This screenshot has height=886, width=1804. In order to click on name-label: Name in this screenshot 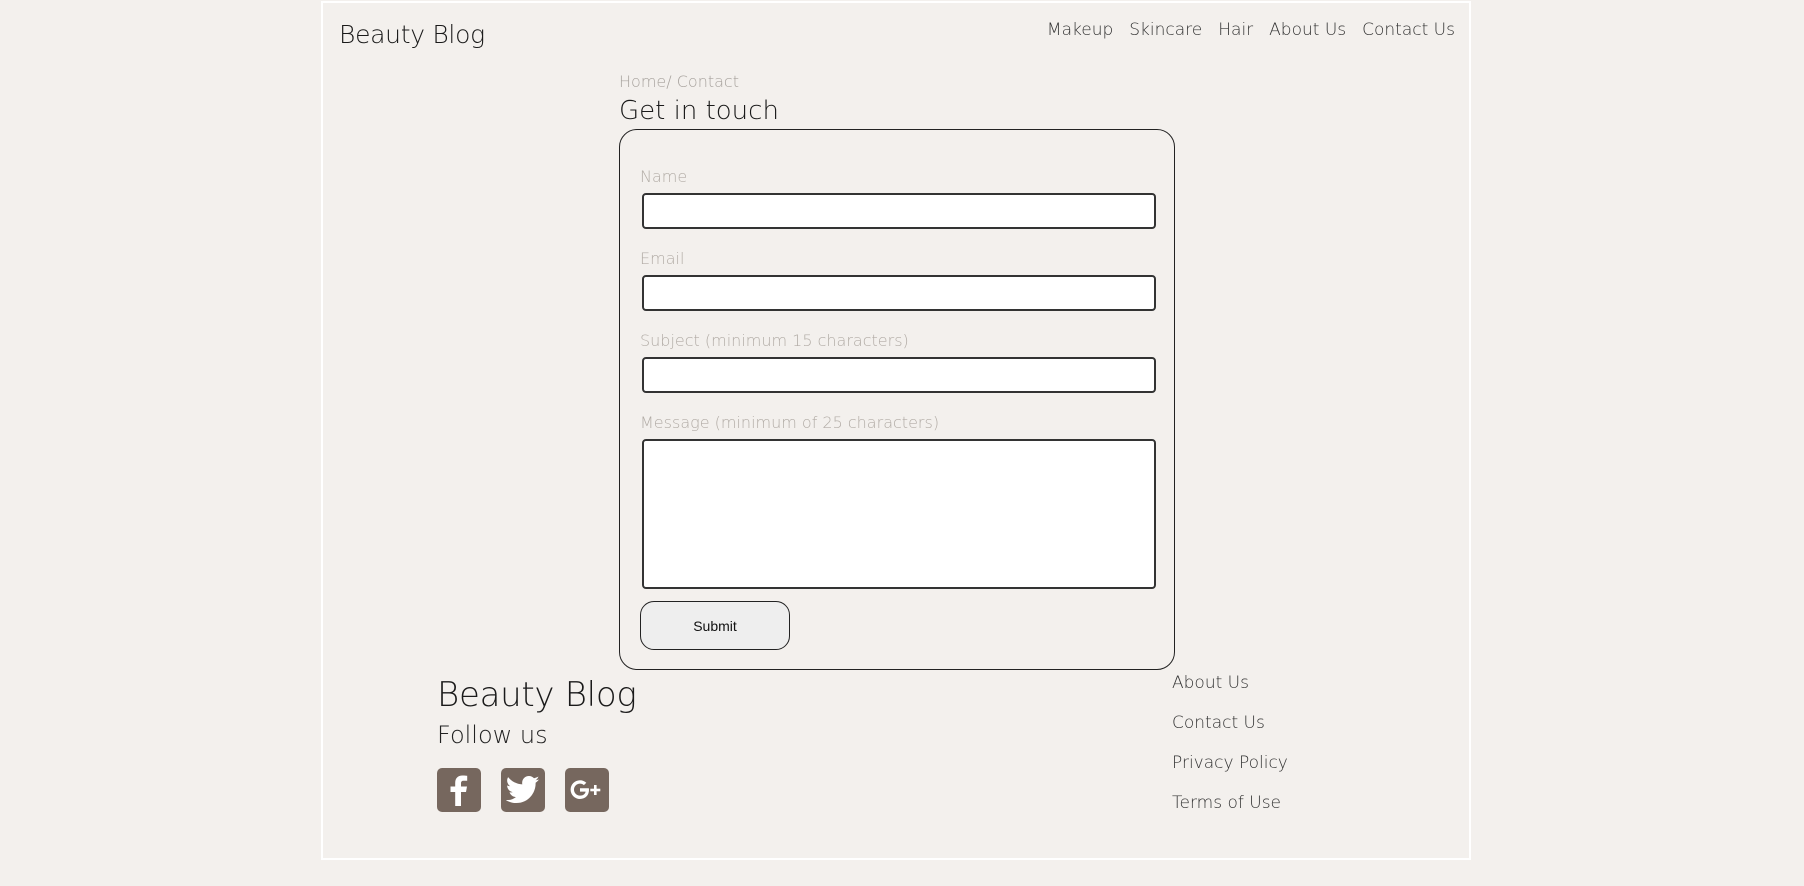, I will do `click(664, 176)`.